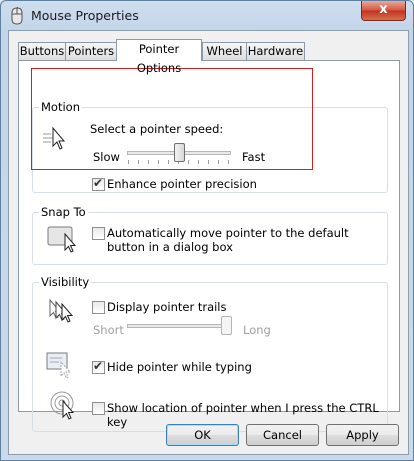 This screenshot has width=414, height=461. I want to click on tab-pointers: Pointers, so click(91, 51).